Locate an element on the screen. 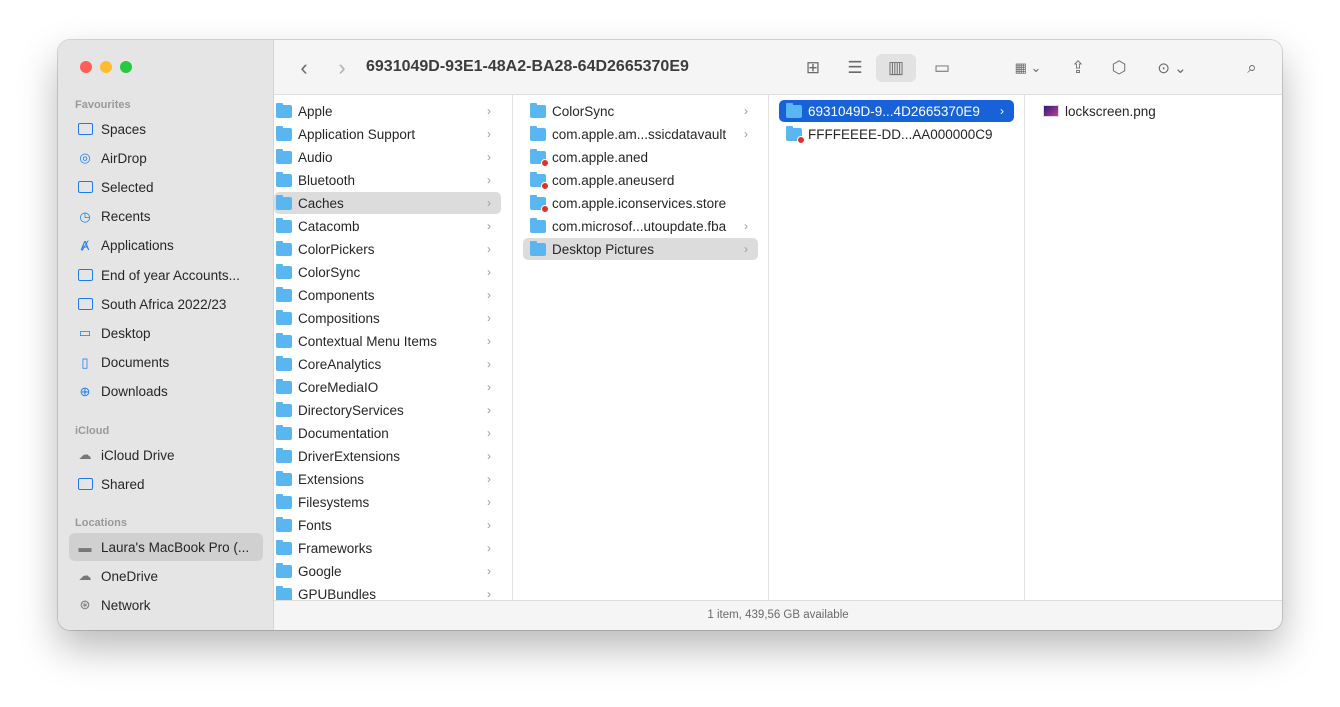 The height and width of the screenshot is (707, 1340). column-item: com.apple.am...ssicdatavault › is located at coordinates (640, 134).